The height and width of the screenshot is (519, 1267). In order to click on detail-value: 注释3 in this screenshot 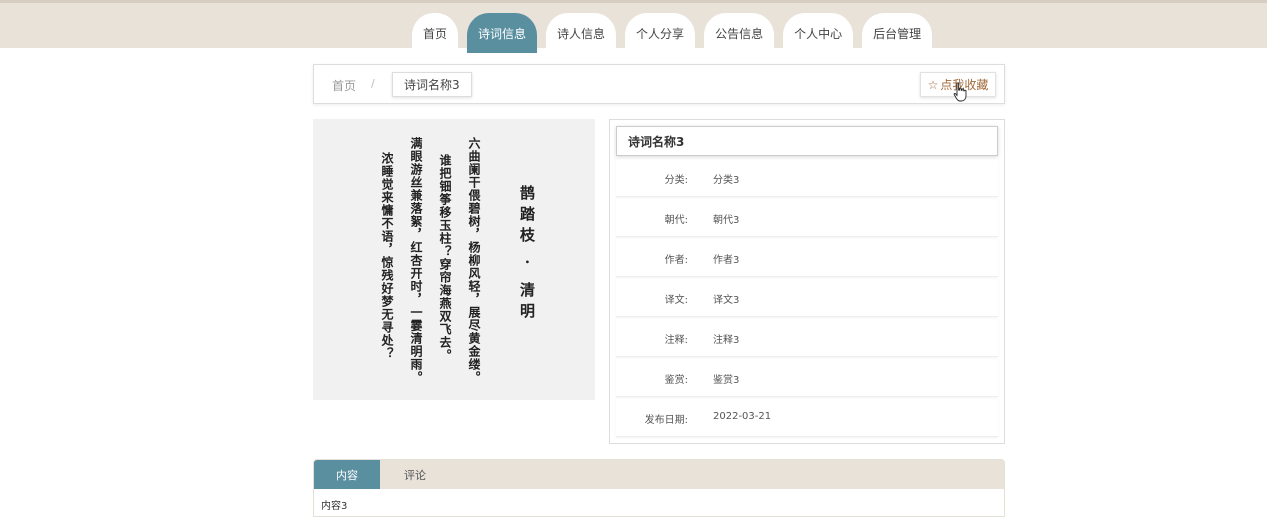, I will do `click(726, 340)`.